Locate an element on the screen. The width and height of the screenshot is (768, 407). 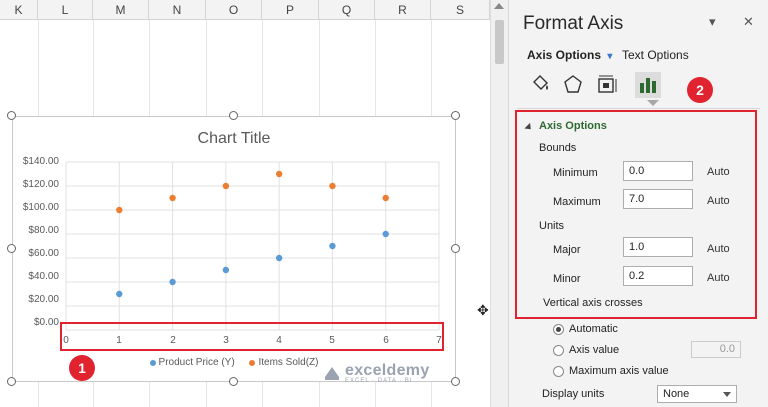
legend-label: Product Price (Y) is located at coordinates (196, 362).